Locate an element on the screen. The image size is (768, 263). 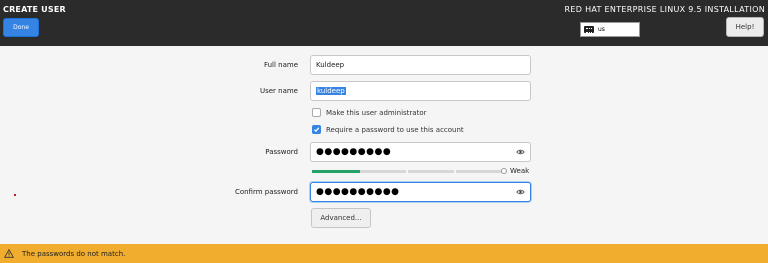
confirm-password-field: ●●●●●●●●●● is located at coordinates (420, 192).